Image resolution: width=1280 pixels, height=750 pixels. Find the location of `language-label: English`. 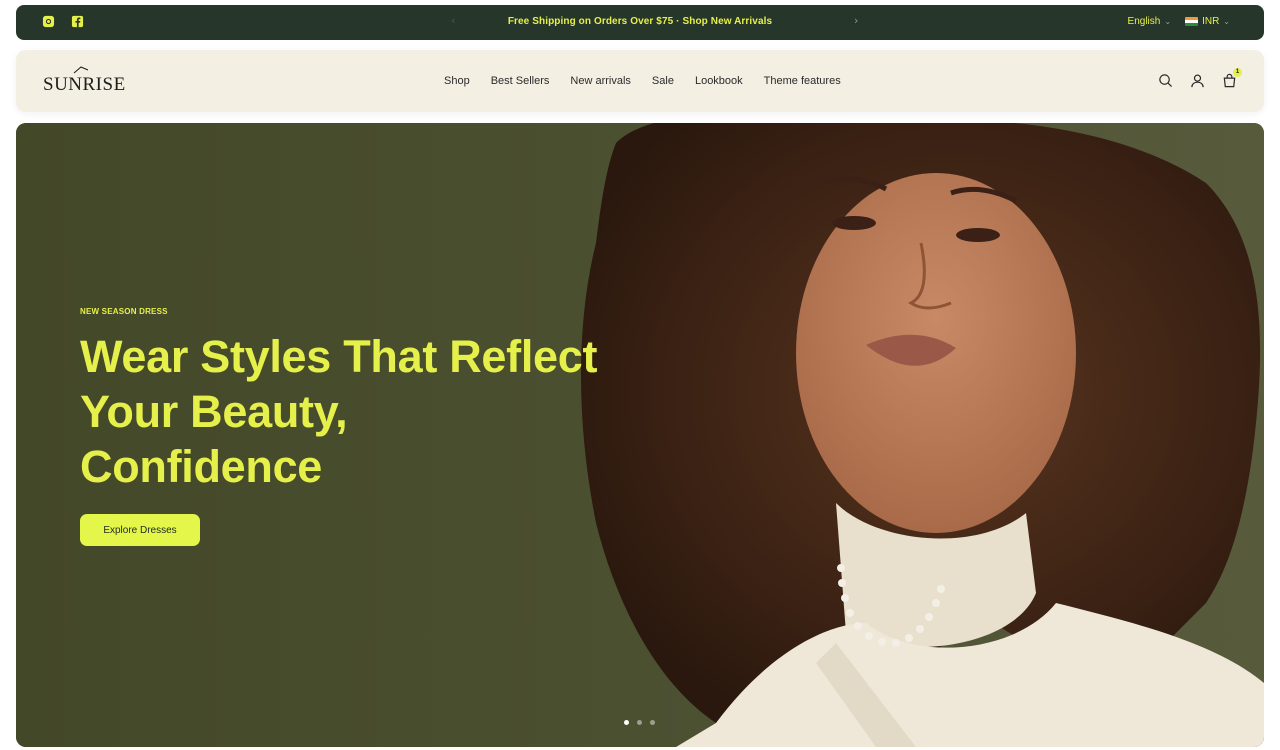

language-label: English is located at coordinates (1144, 21).